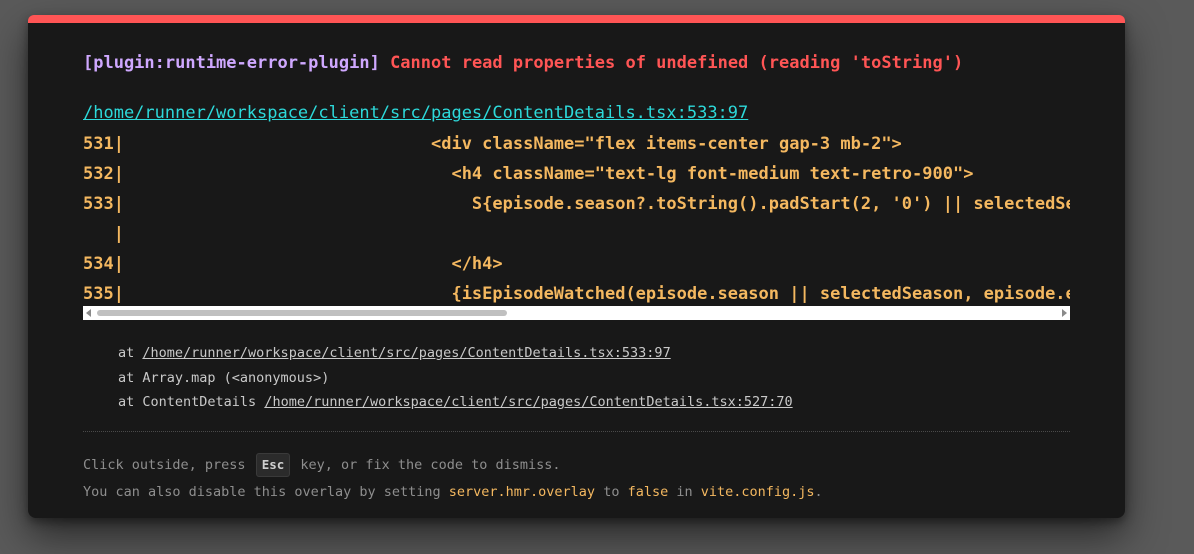 Image resolution: width=1194 pixels, height=554 pixels. I want to click on scroll-left-icon, so click(88, 313).